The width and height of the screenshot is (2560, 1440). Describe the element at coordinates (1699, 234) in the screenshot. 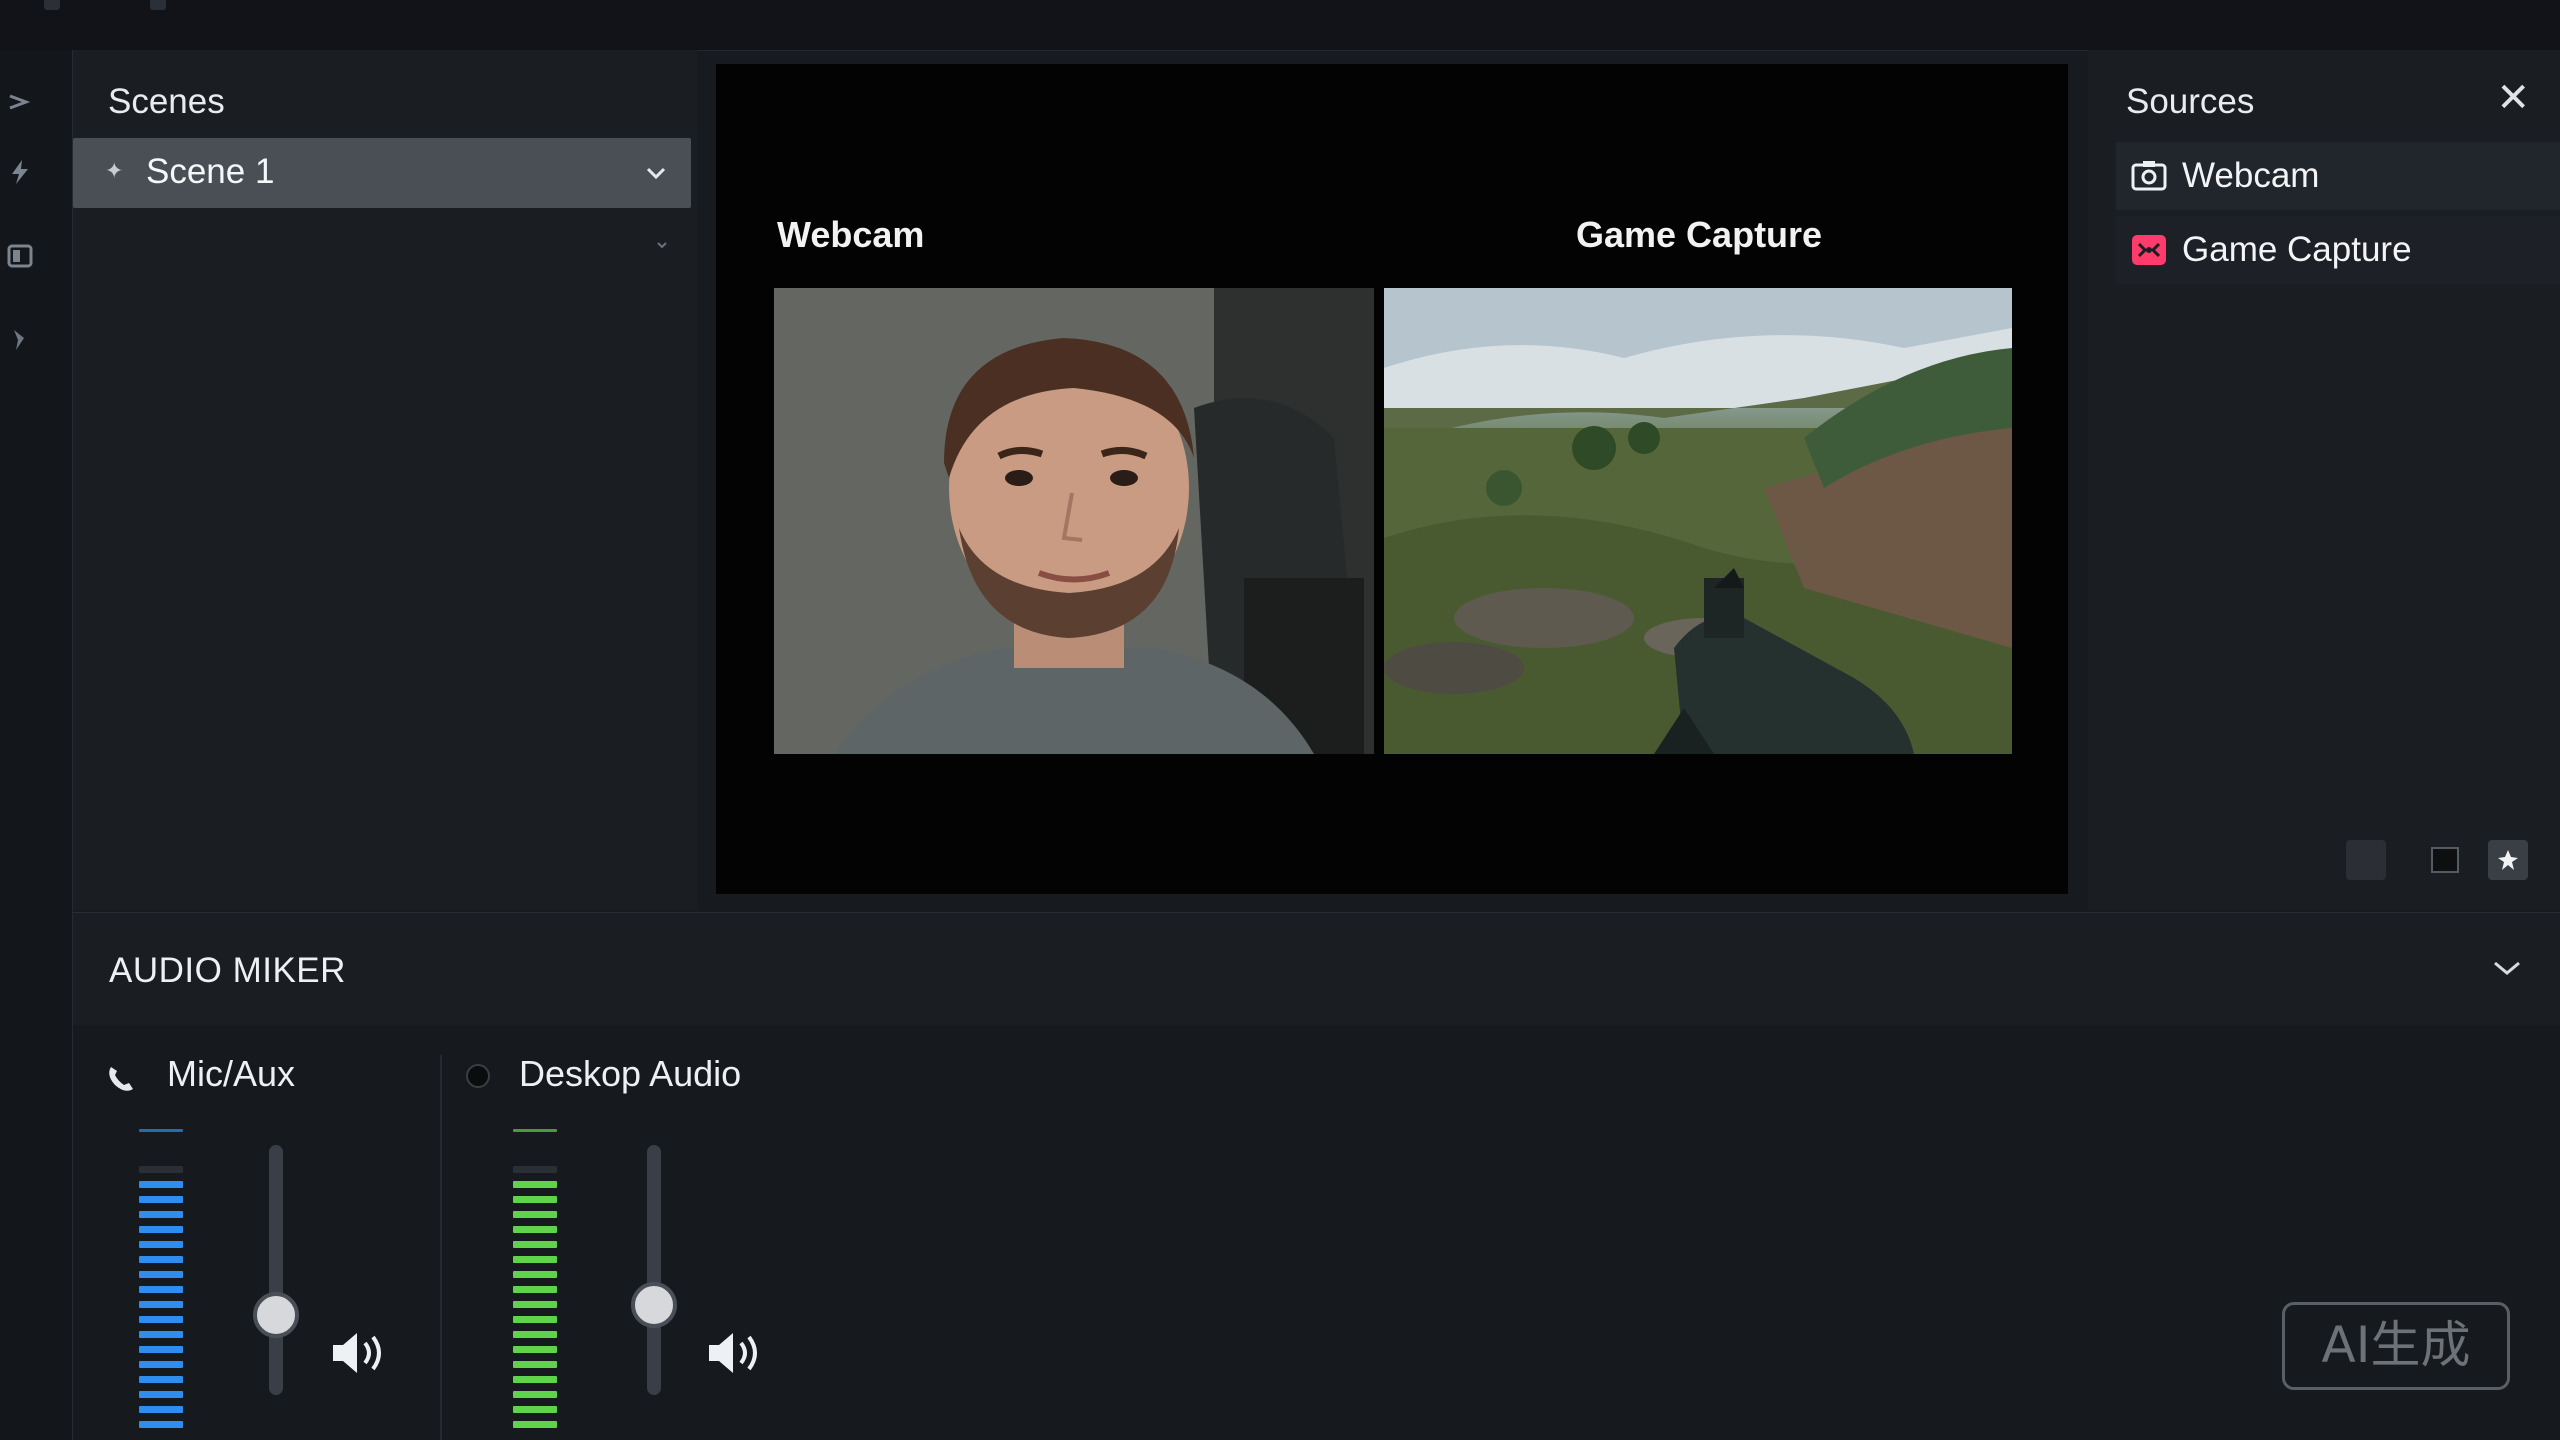

I see `game-capture-preview-label: Game Capture` at that location.